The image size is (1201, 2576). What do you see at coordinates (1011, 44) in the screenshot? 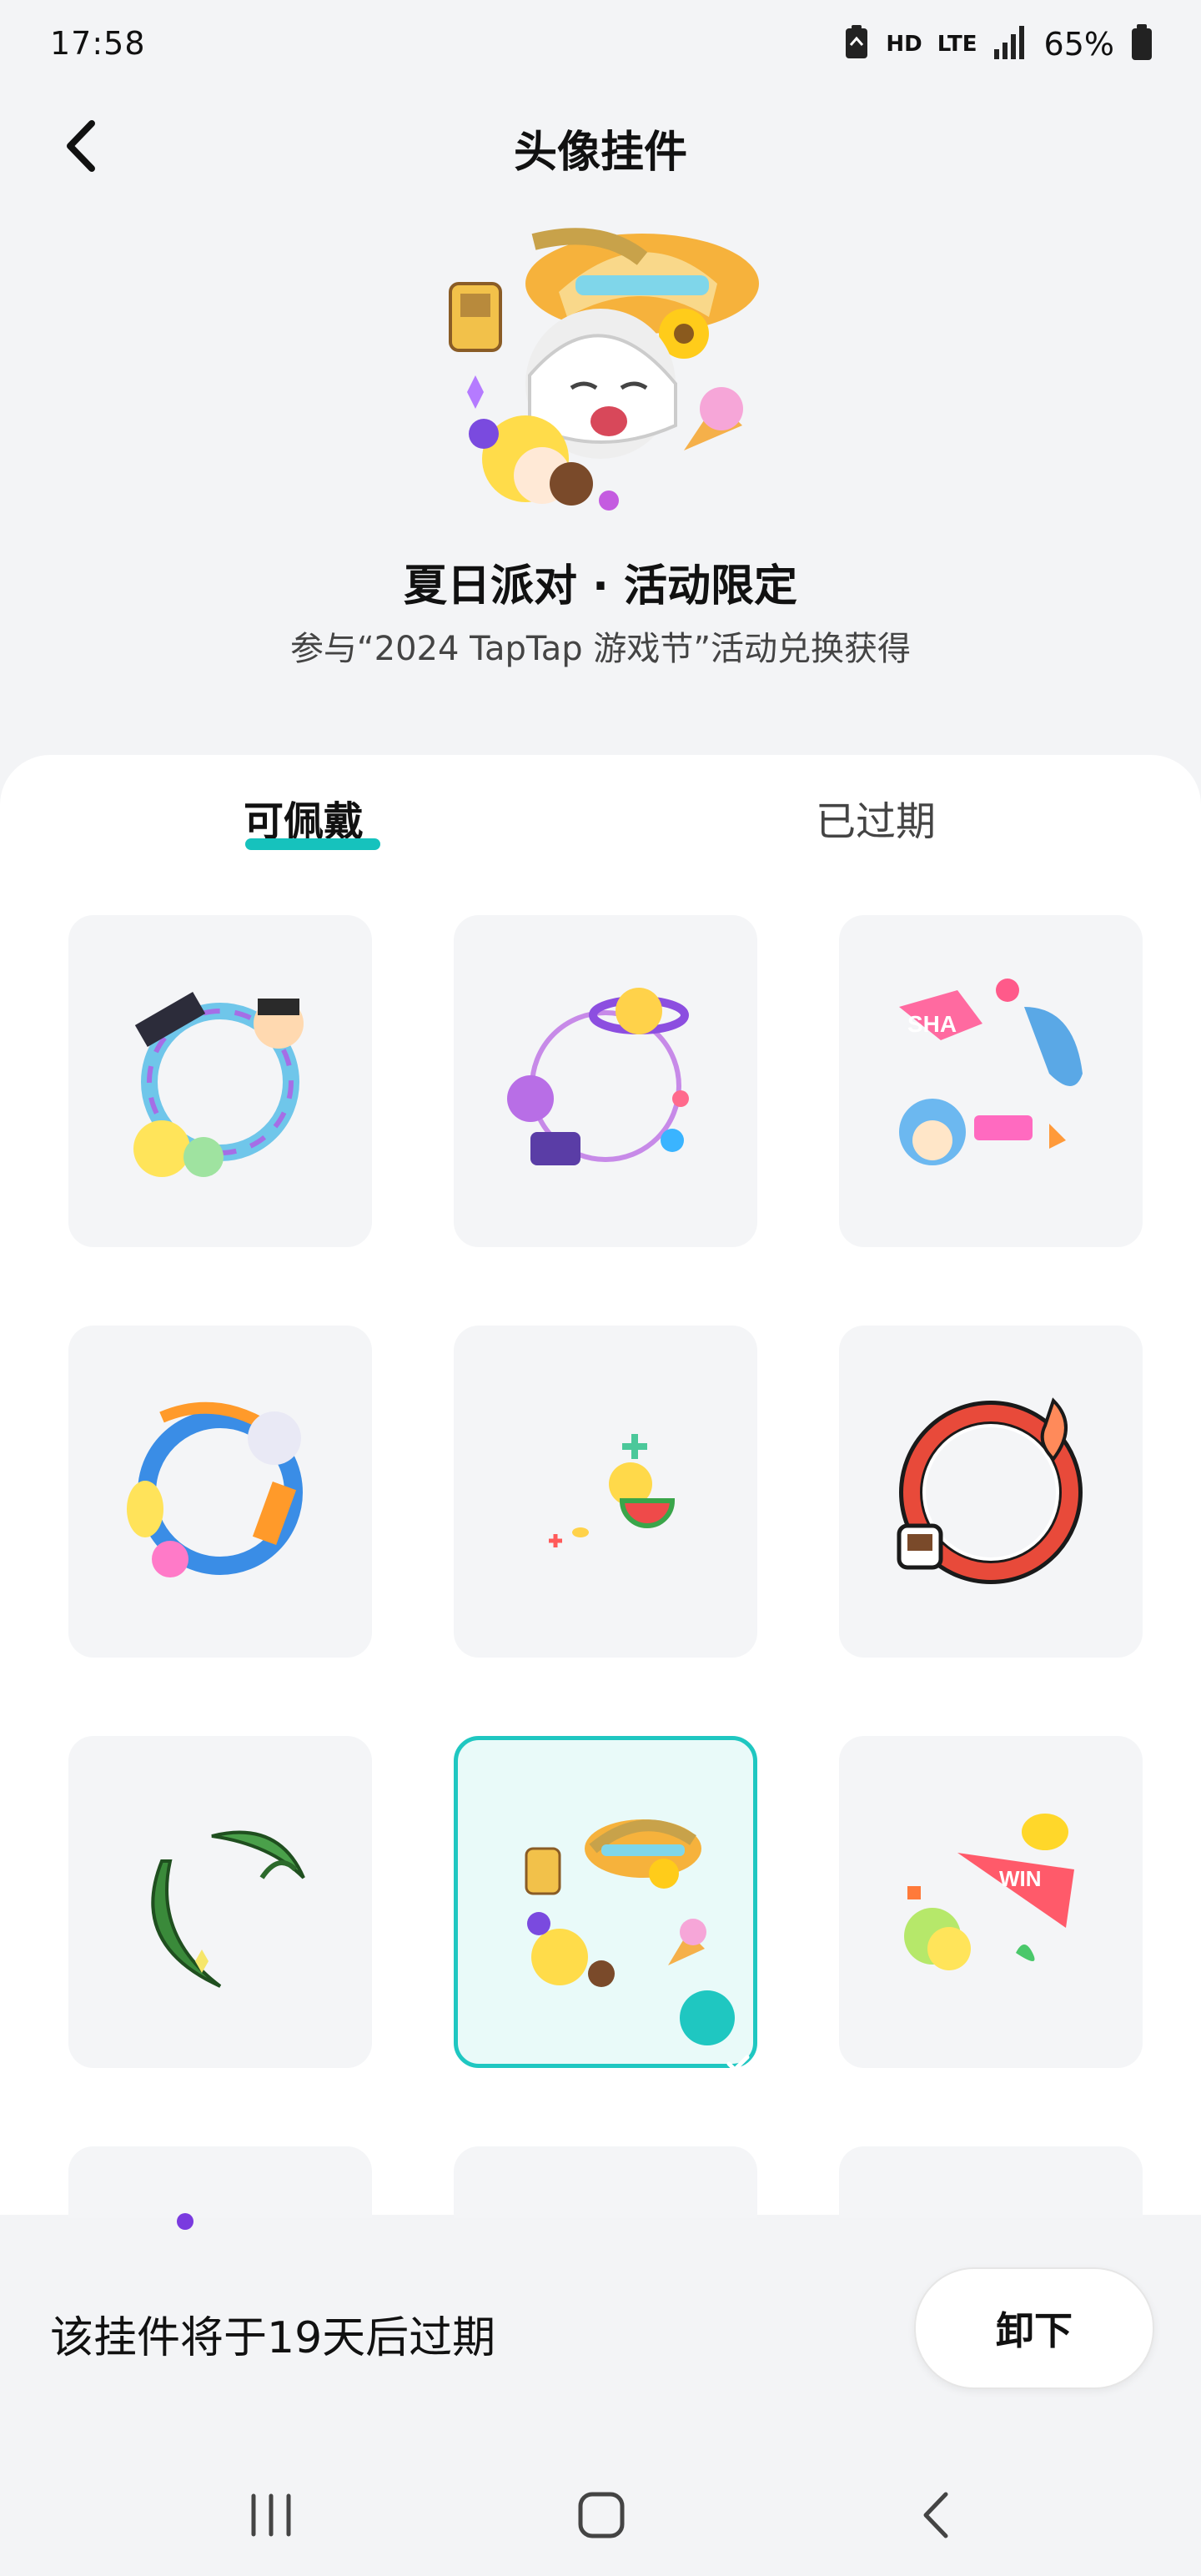
I see `signal-icon` at bounding box center [1011, 44].